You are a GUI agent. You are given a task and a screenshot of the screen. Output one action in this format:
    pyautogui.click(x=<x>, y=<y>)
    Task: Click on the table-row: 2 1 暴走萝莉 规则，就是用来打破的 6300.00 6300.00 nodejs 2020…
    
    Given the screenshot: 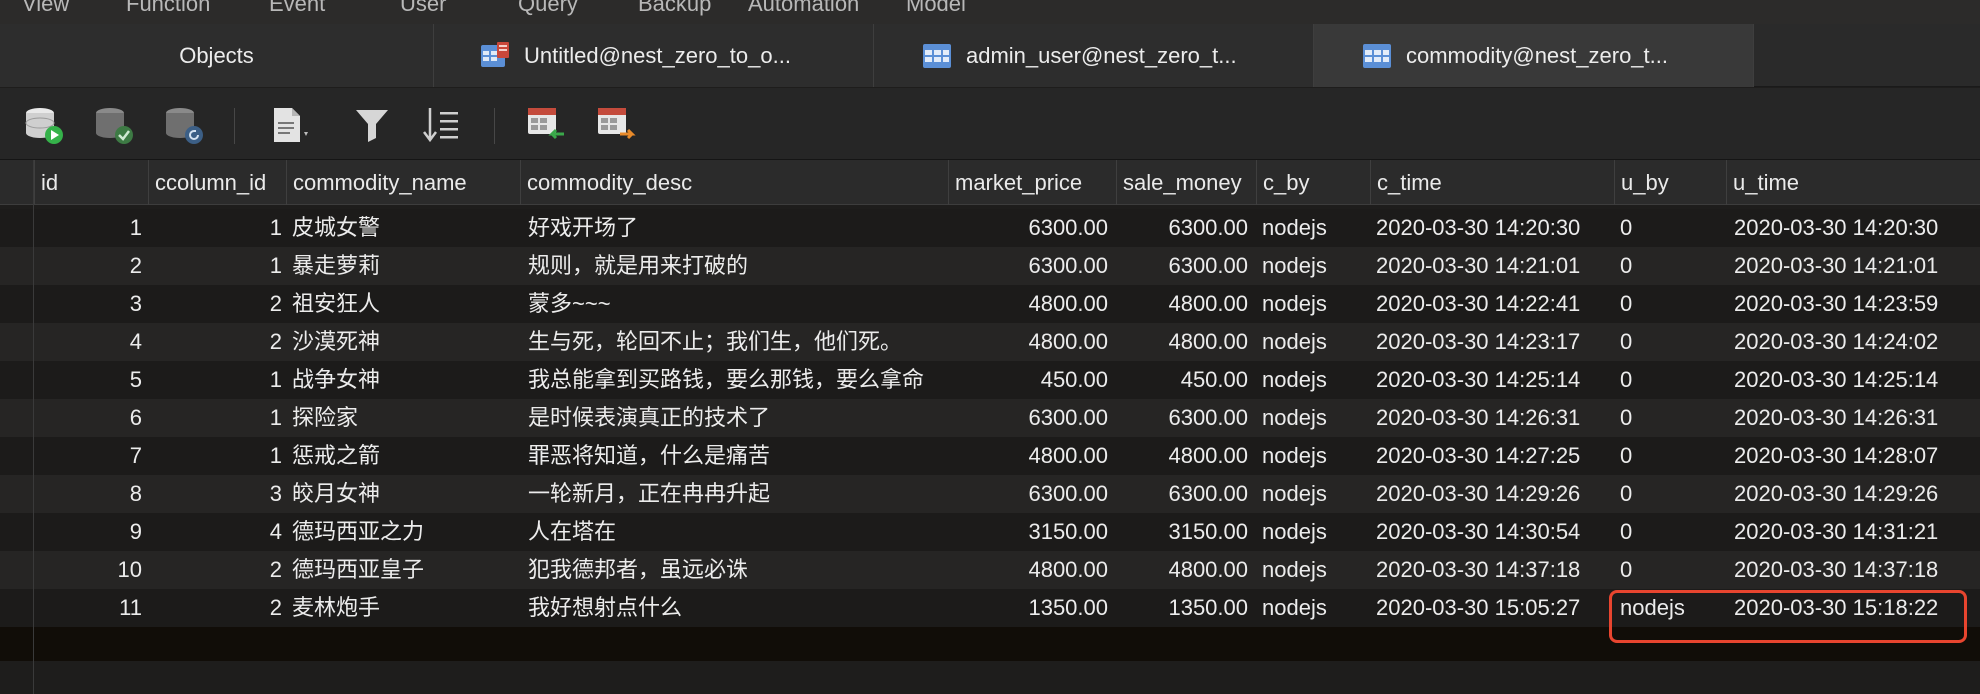 What is the action you would take?
    pyautogui.click(x=990, y=266)
    